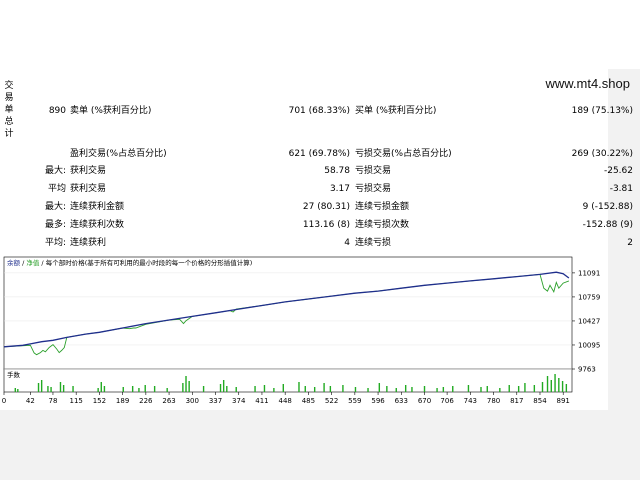 The width and height of the screenshot is (640, 480). What do you see at coordinates (373, 243) in the screenshot?
I see `avg-consecutive-losses-label: 连续亏损` at bounding box center [373, 243].